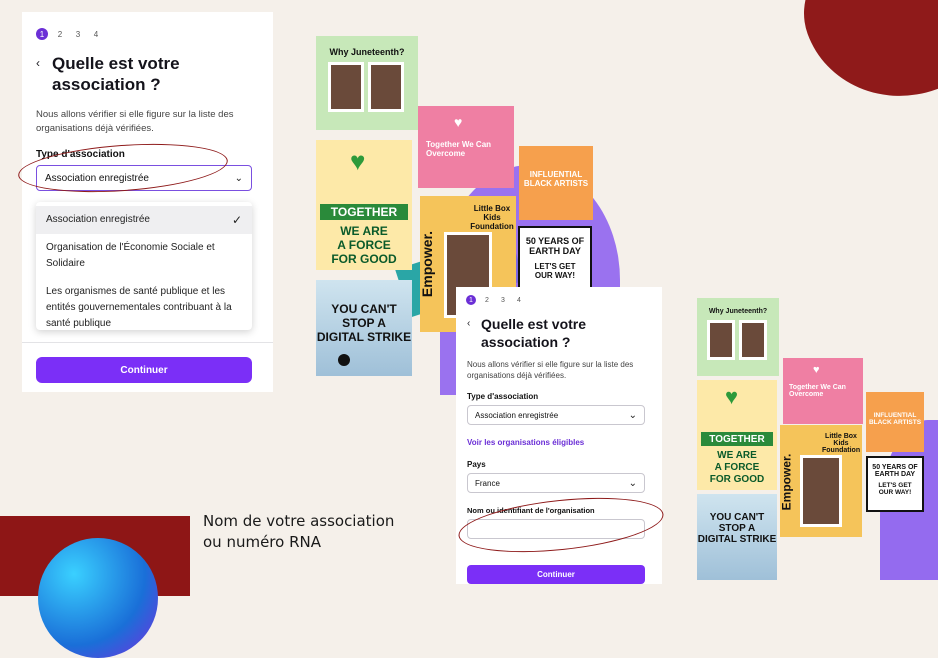  I want to click on poster-together-small: ♥ TOGETHER WE ARE A FORCE FOR GOOD, so click(737, 435).